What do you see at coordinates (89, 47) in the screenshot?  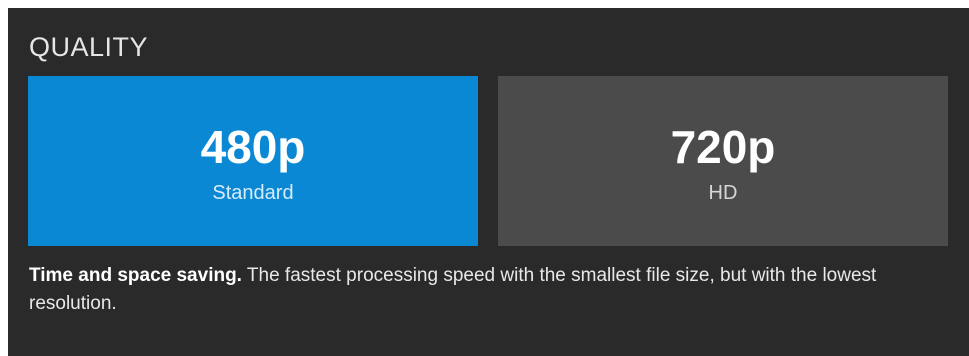 I see `section-title: QUALITY` at bounding box center [89, 47].